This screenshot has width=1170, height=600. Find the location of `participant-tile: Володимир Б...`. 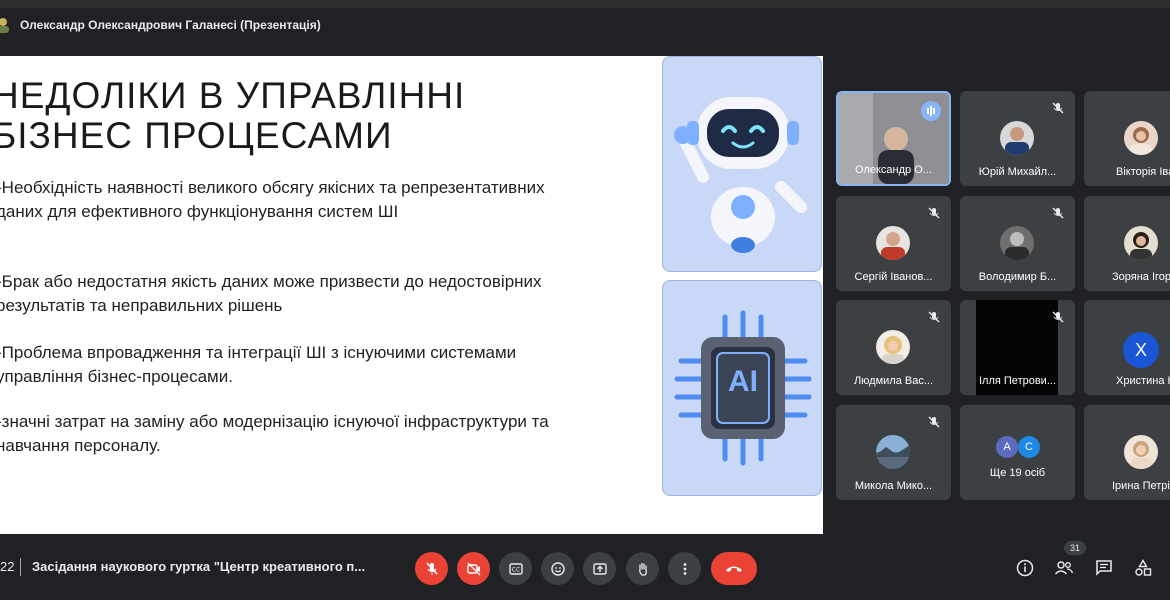

participant-tile: Володимир Б... is located at coordinates (1017, 243).